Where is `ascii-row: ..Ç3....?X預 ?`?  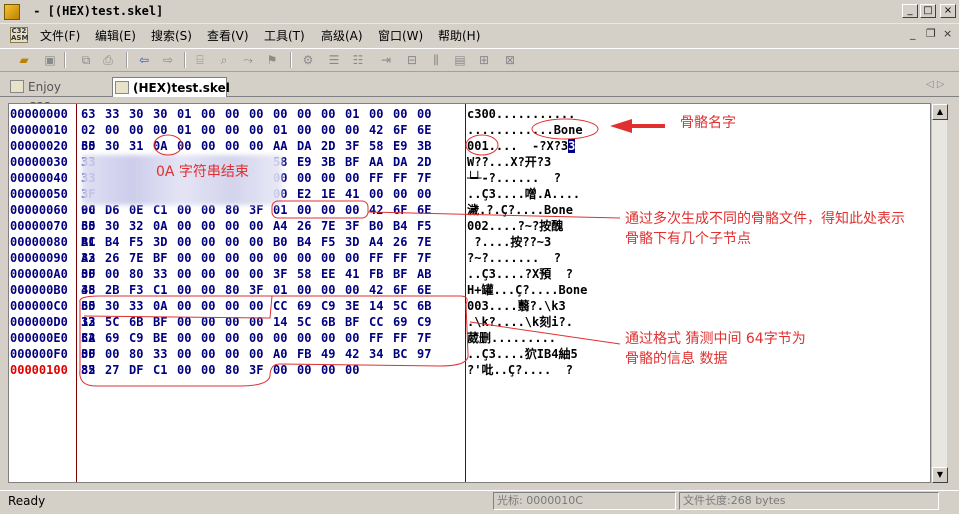 ascii-row: ..Ç3....?X預 ? is located at coordinates (532, 274).